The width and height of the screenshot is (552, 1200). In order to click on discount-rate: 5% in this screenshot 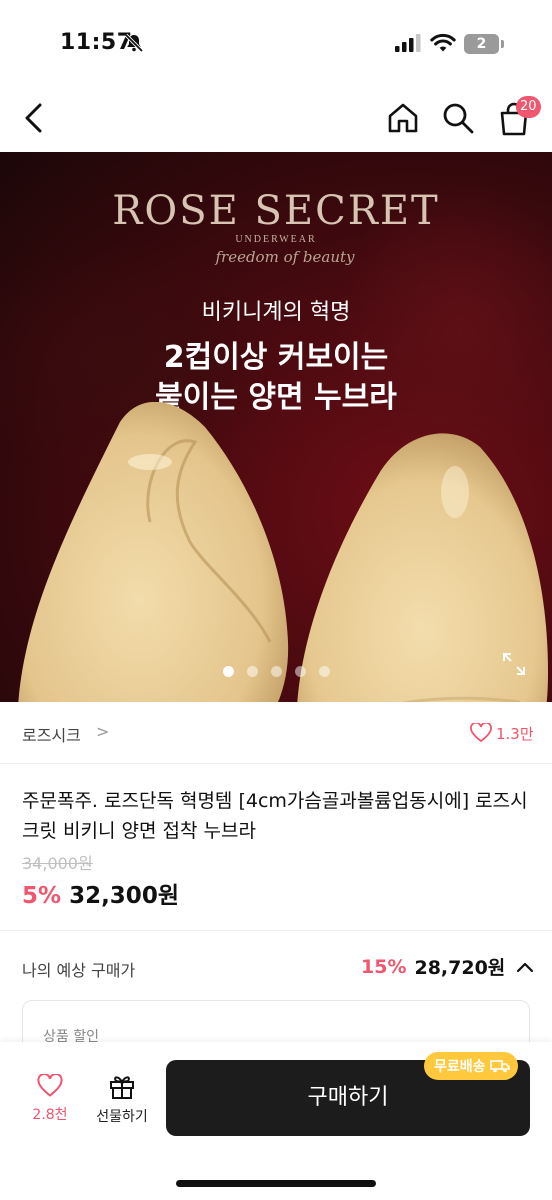, I will do `click(42, 896)`.